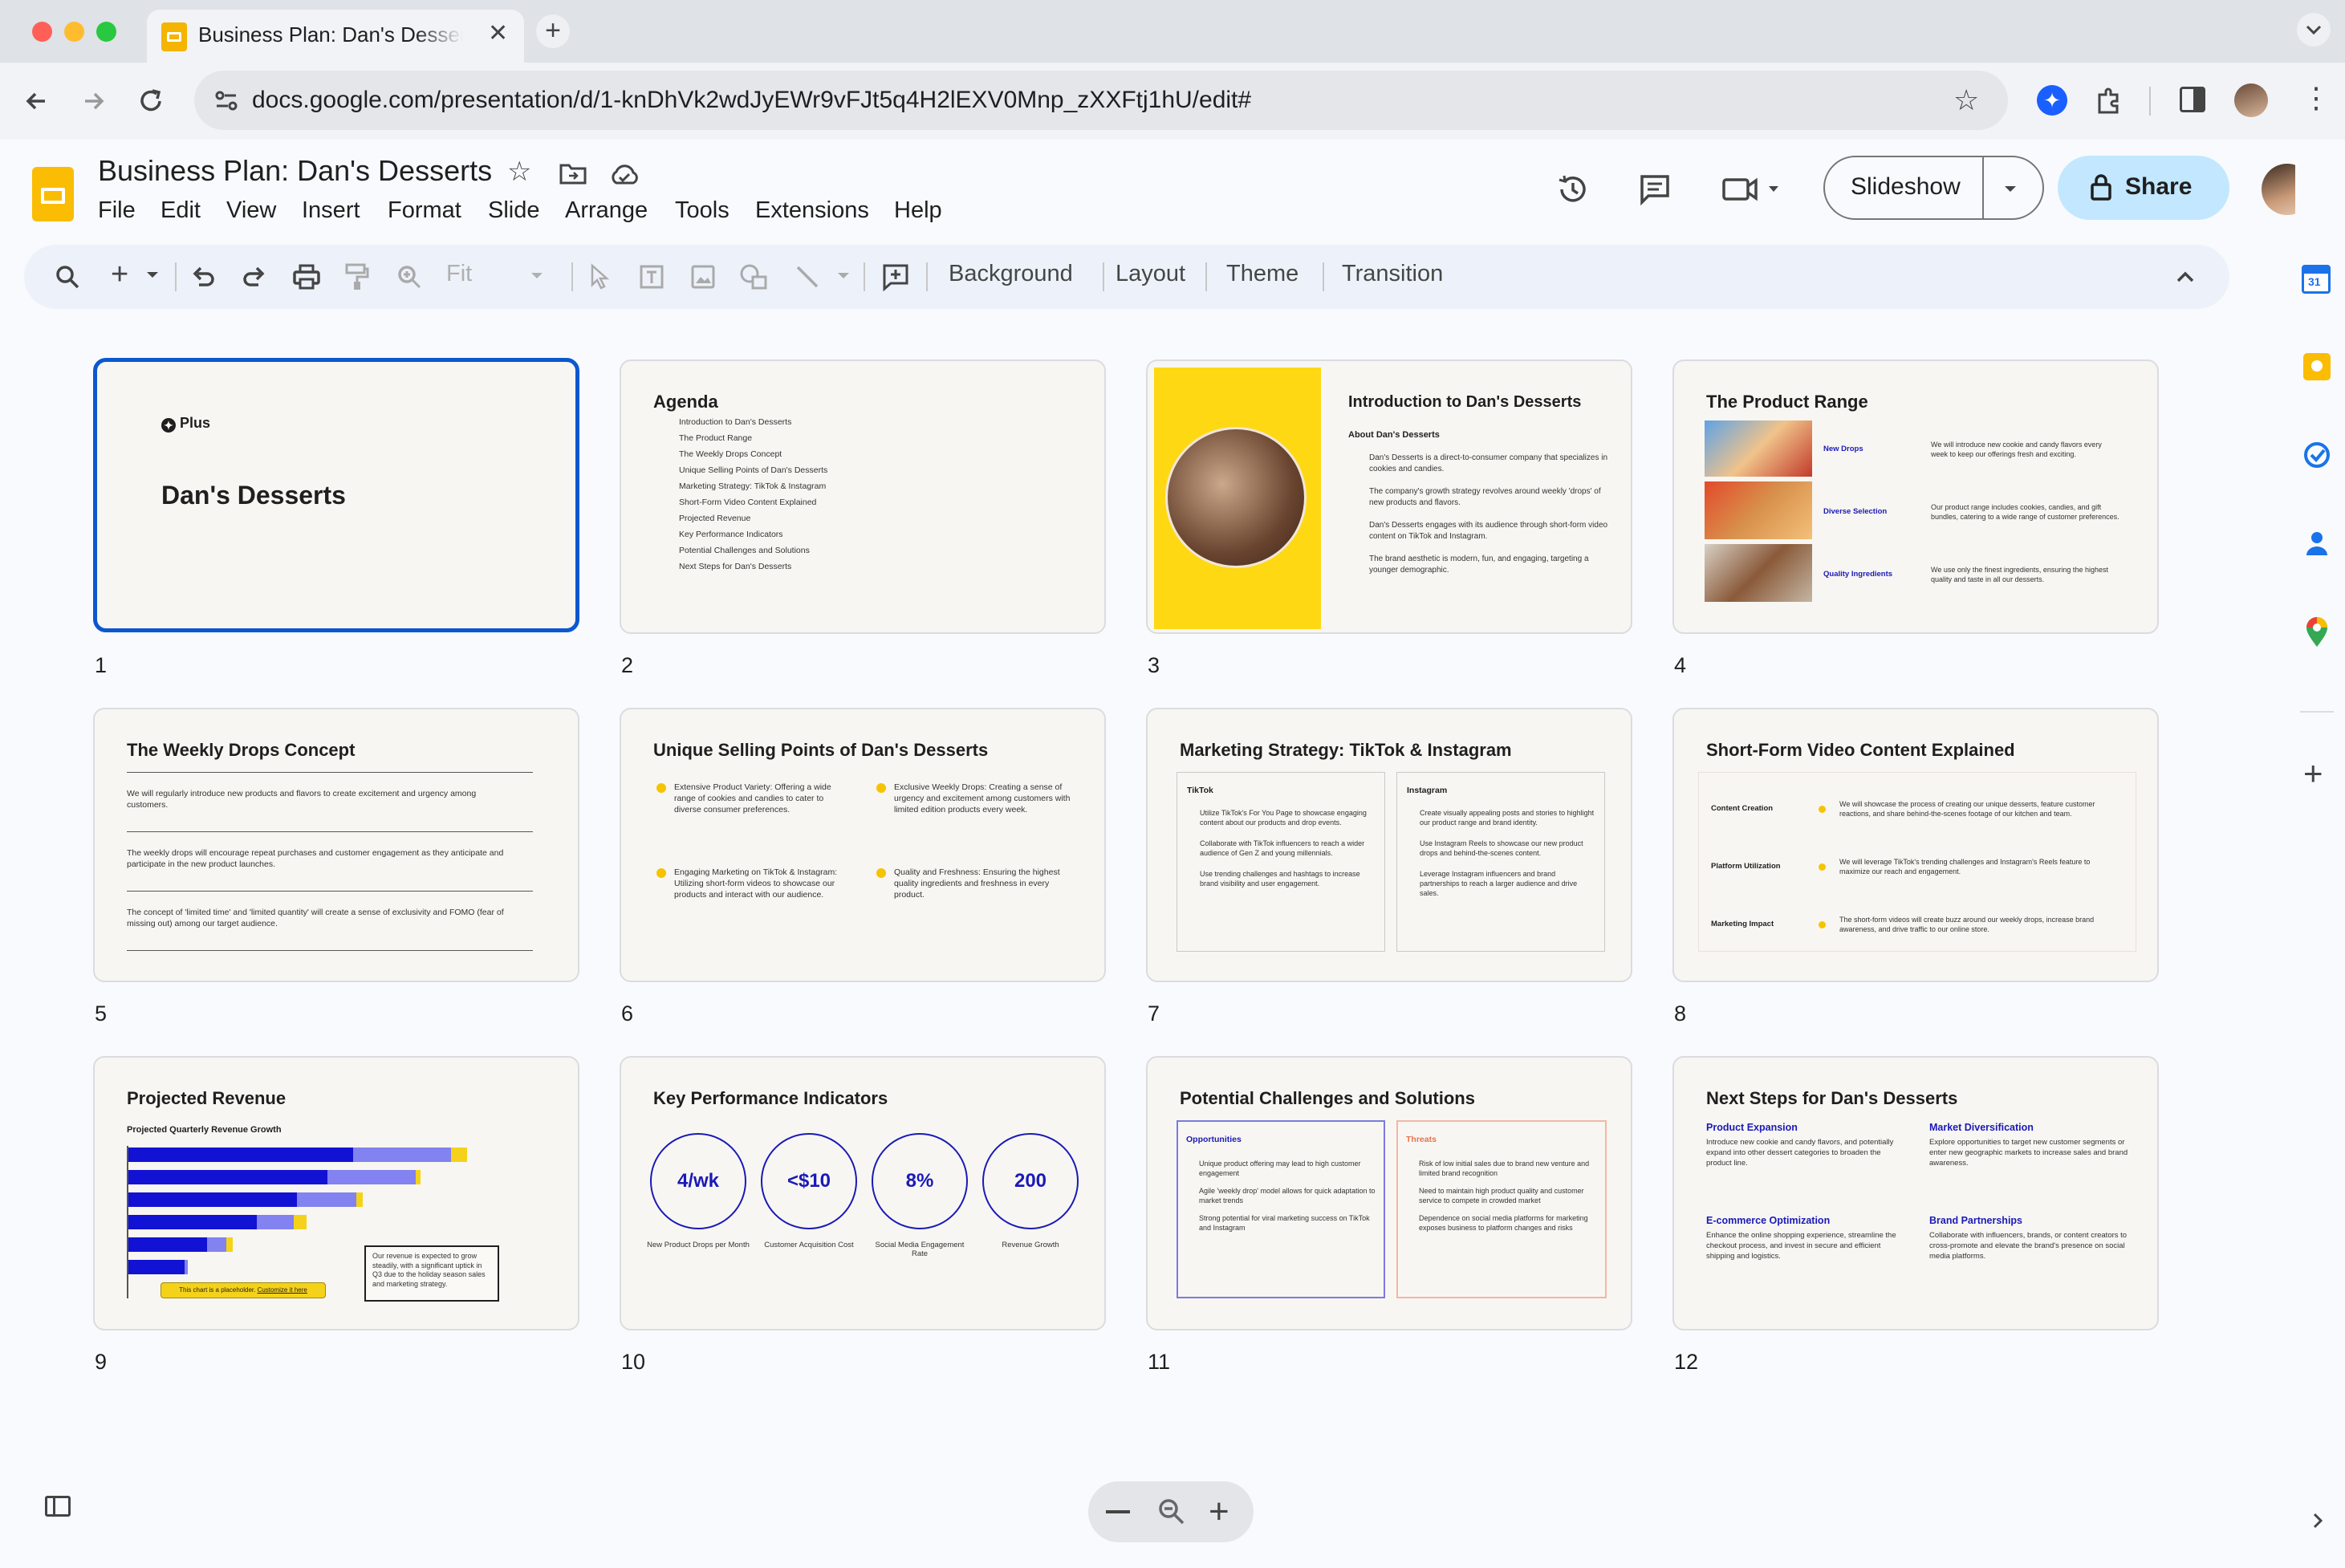 This screenshot has width=2345, height=1568. What do you see at coordinates (807, 278) in the screenshot?
I see `line-icon` at bounding box center [807, 278].